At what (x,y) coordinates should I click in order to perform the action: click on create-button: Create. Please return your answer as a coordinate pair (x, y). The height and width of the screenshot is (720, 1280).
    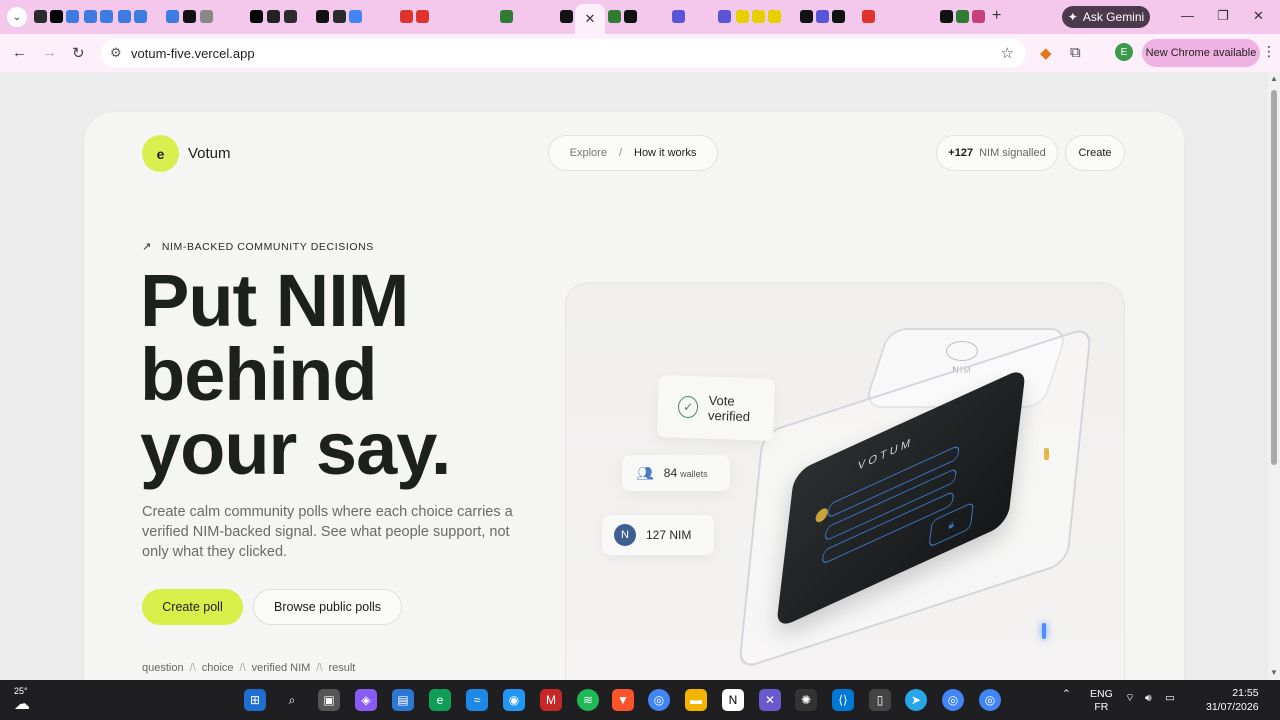
    Looking at the image, I should click on (1095, 153).